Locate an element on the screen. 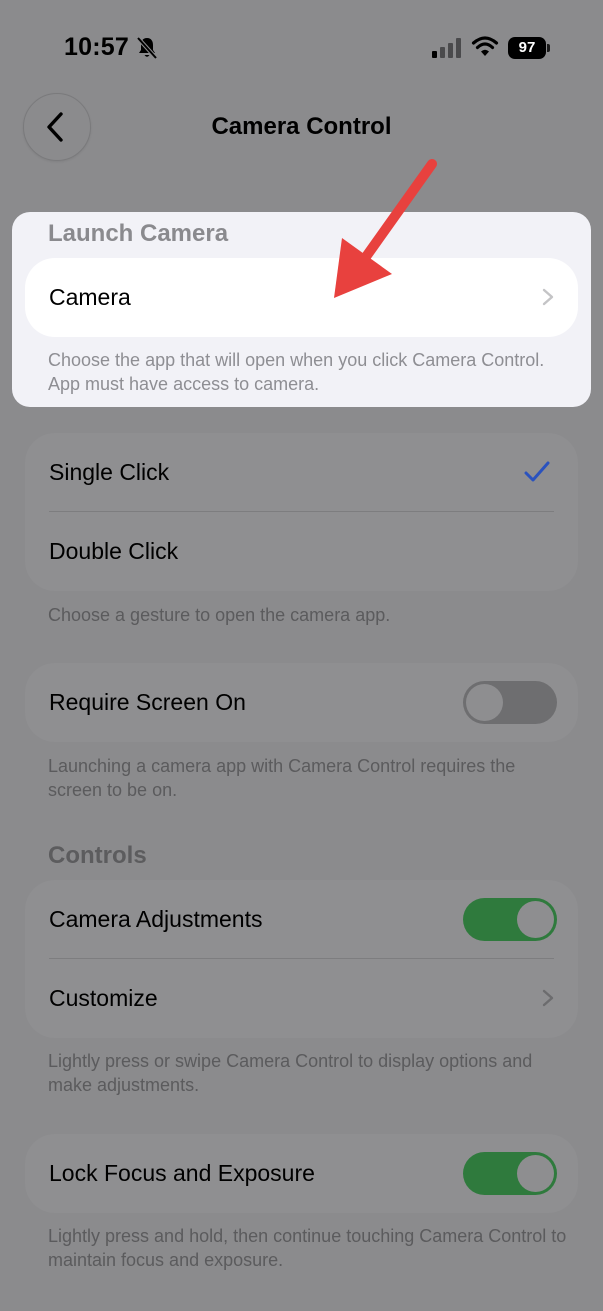 The width and height of the screenshot is (603, 1311). battery-indicator: 97 is located at coordinates (527, 48).